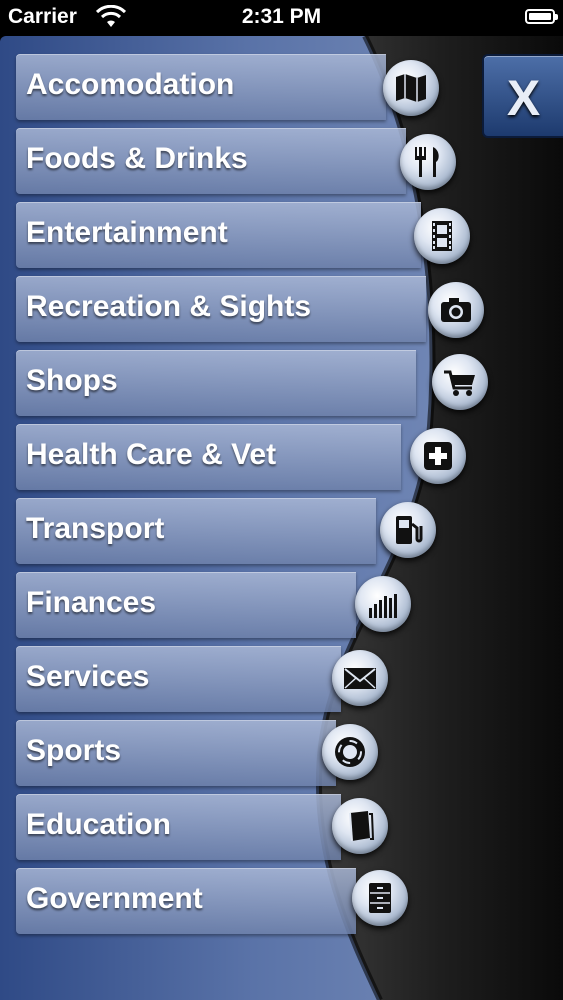 This screenshot has height=1000, width=563. I want to click on menu-item-services: Services, so click(178, 679).